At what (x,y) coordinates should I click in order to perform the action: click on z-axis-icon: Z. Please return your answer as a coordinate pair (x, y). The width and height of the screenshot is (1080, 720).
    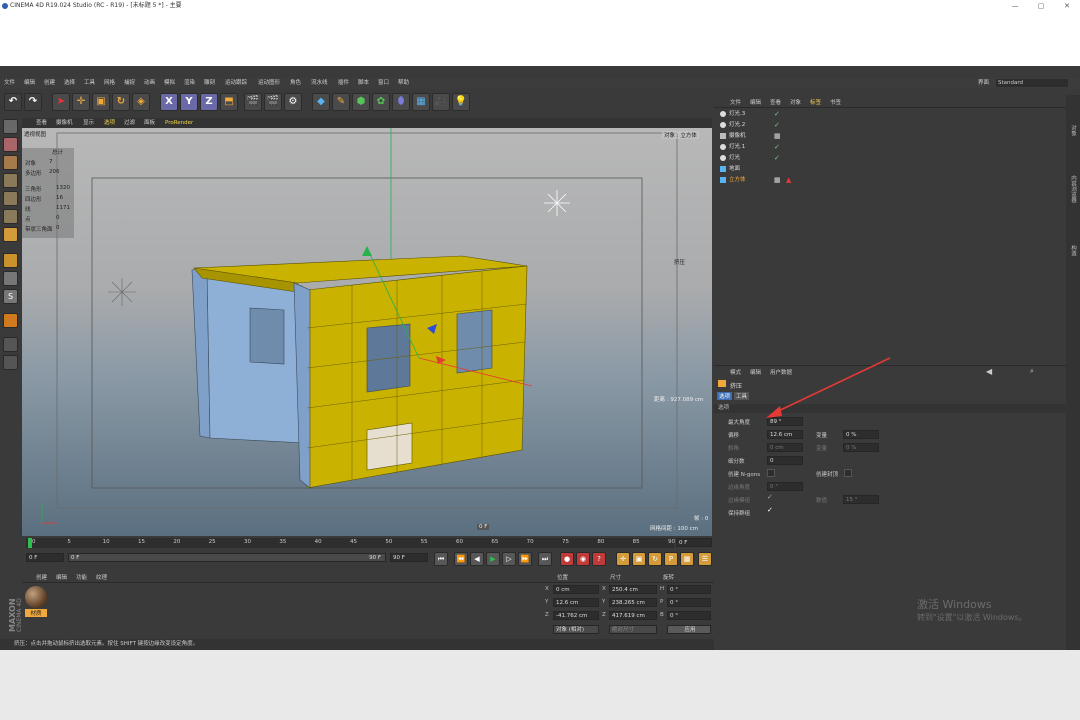
    Looking at the image, I should click on (209, 102).